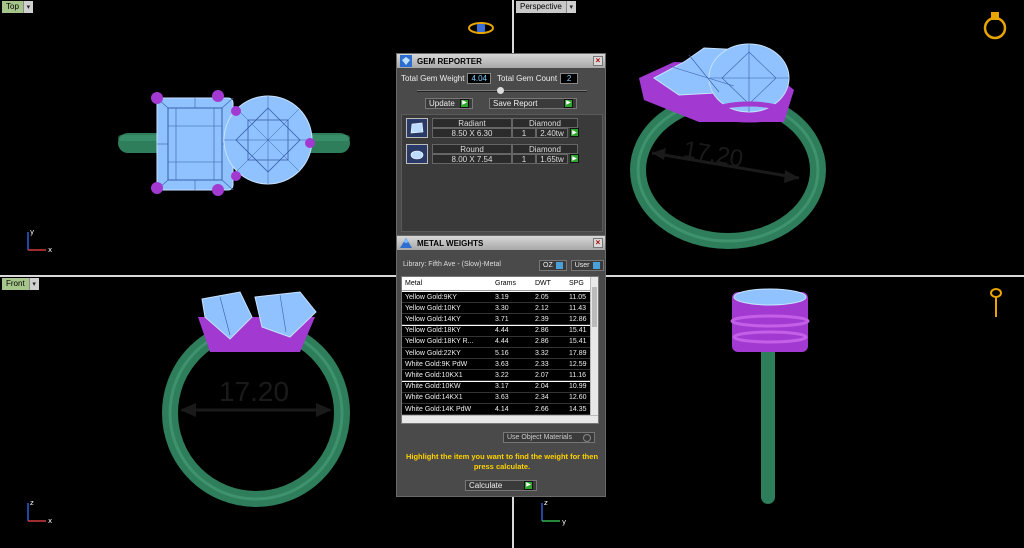  I want to click on oz-toggle: OZ, so click(553, 265).